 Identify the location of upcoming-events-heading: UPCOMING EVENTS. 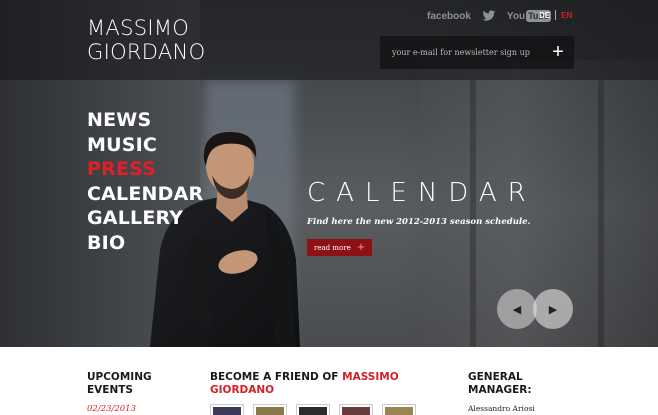
(132, 384).